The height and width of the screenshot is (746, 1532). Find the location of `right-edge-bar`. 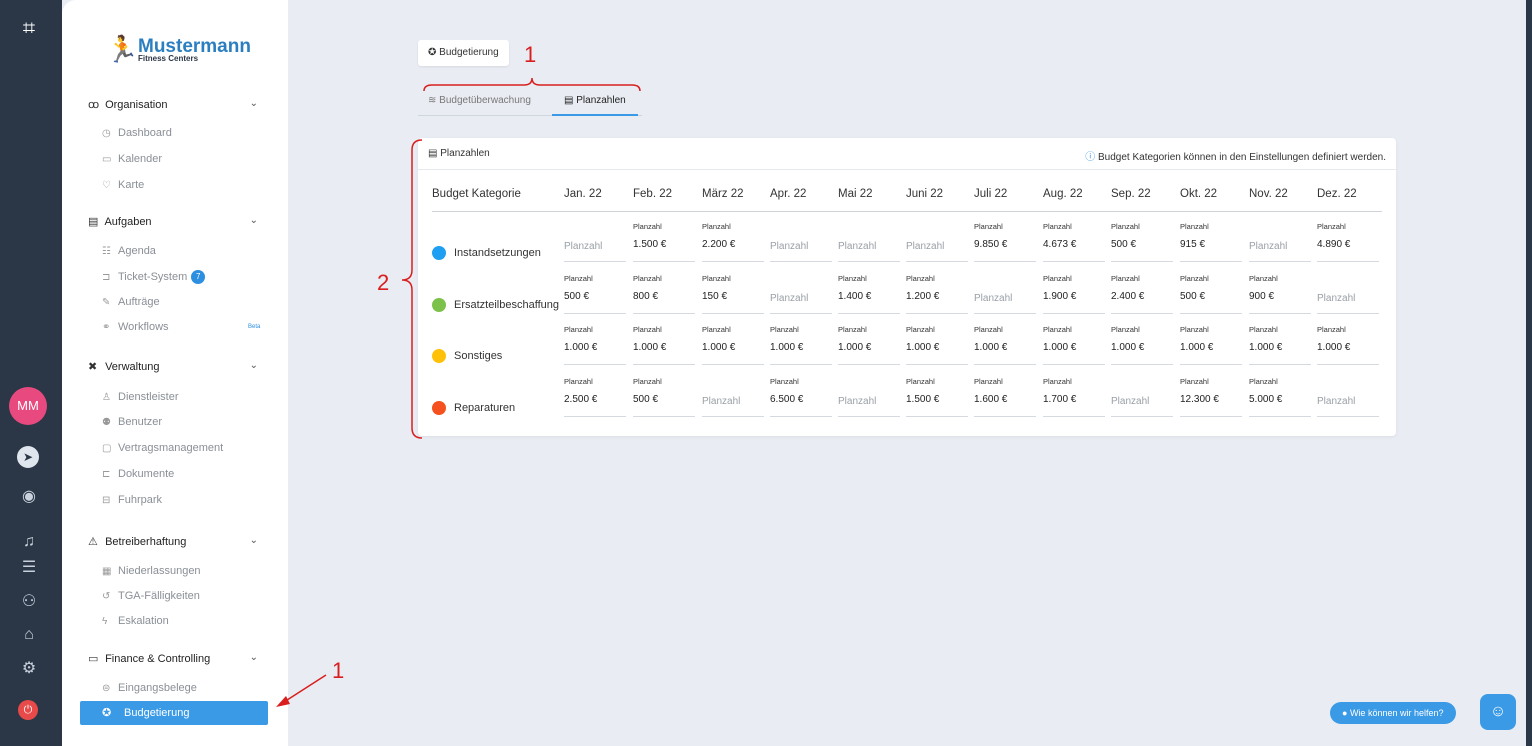

right-edge-bar is located at coordinates (1529, 373).